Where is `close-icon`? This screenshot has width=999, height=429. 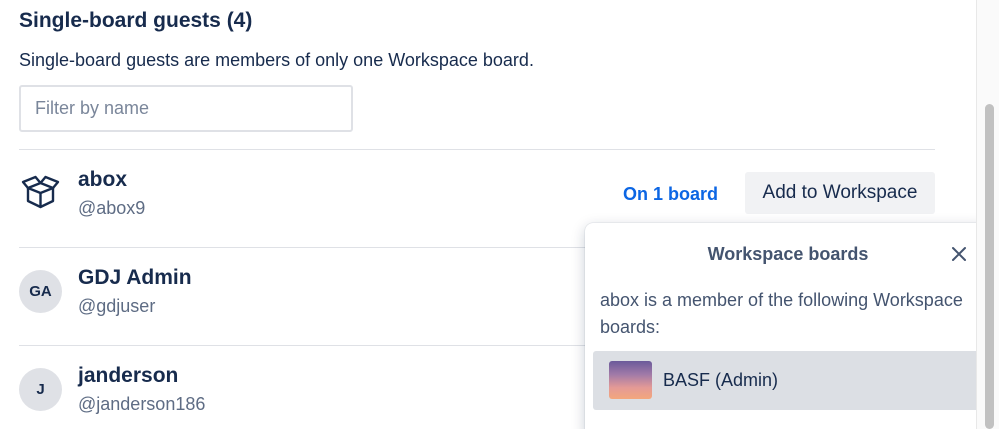 close-icon is located at coordinates (959, 254).